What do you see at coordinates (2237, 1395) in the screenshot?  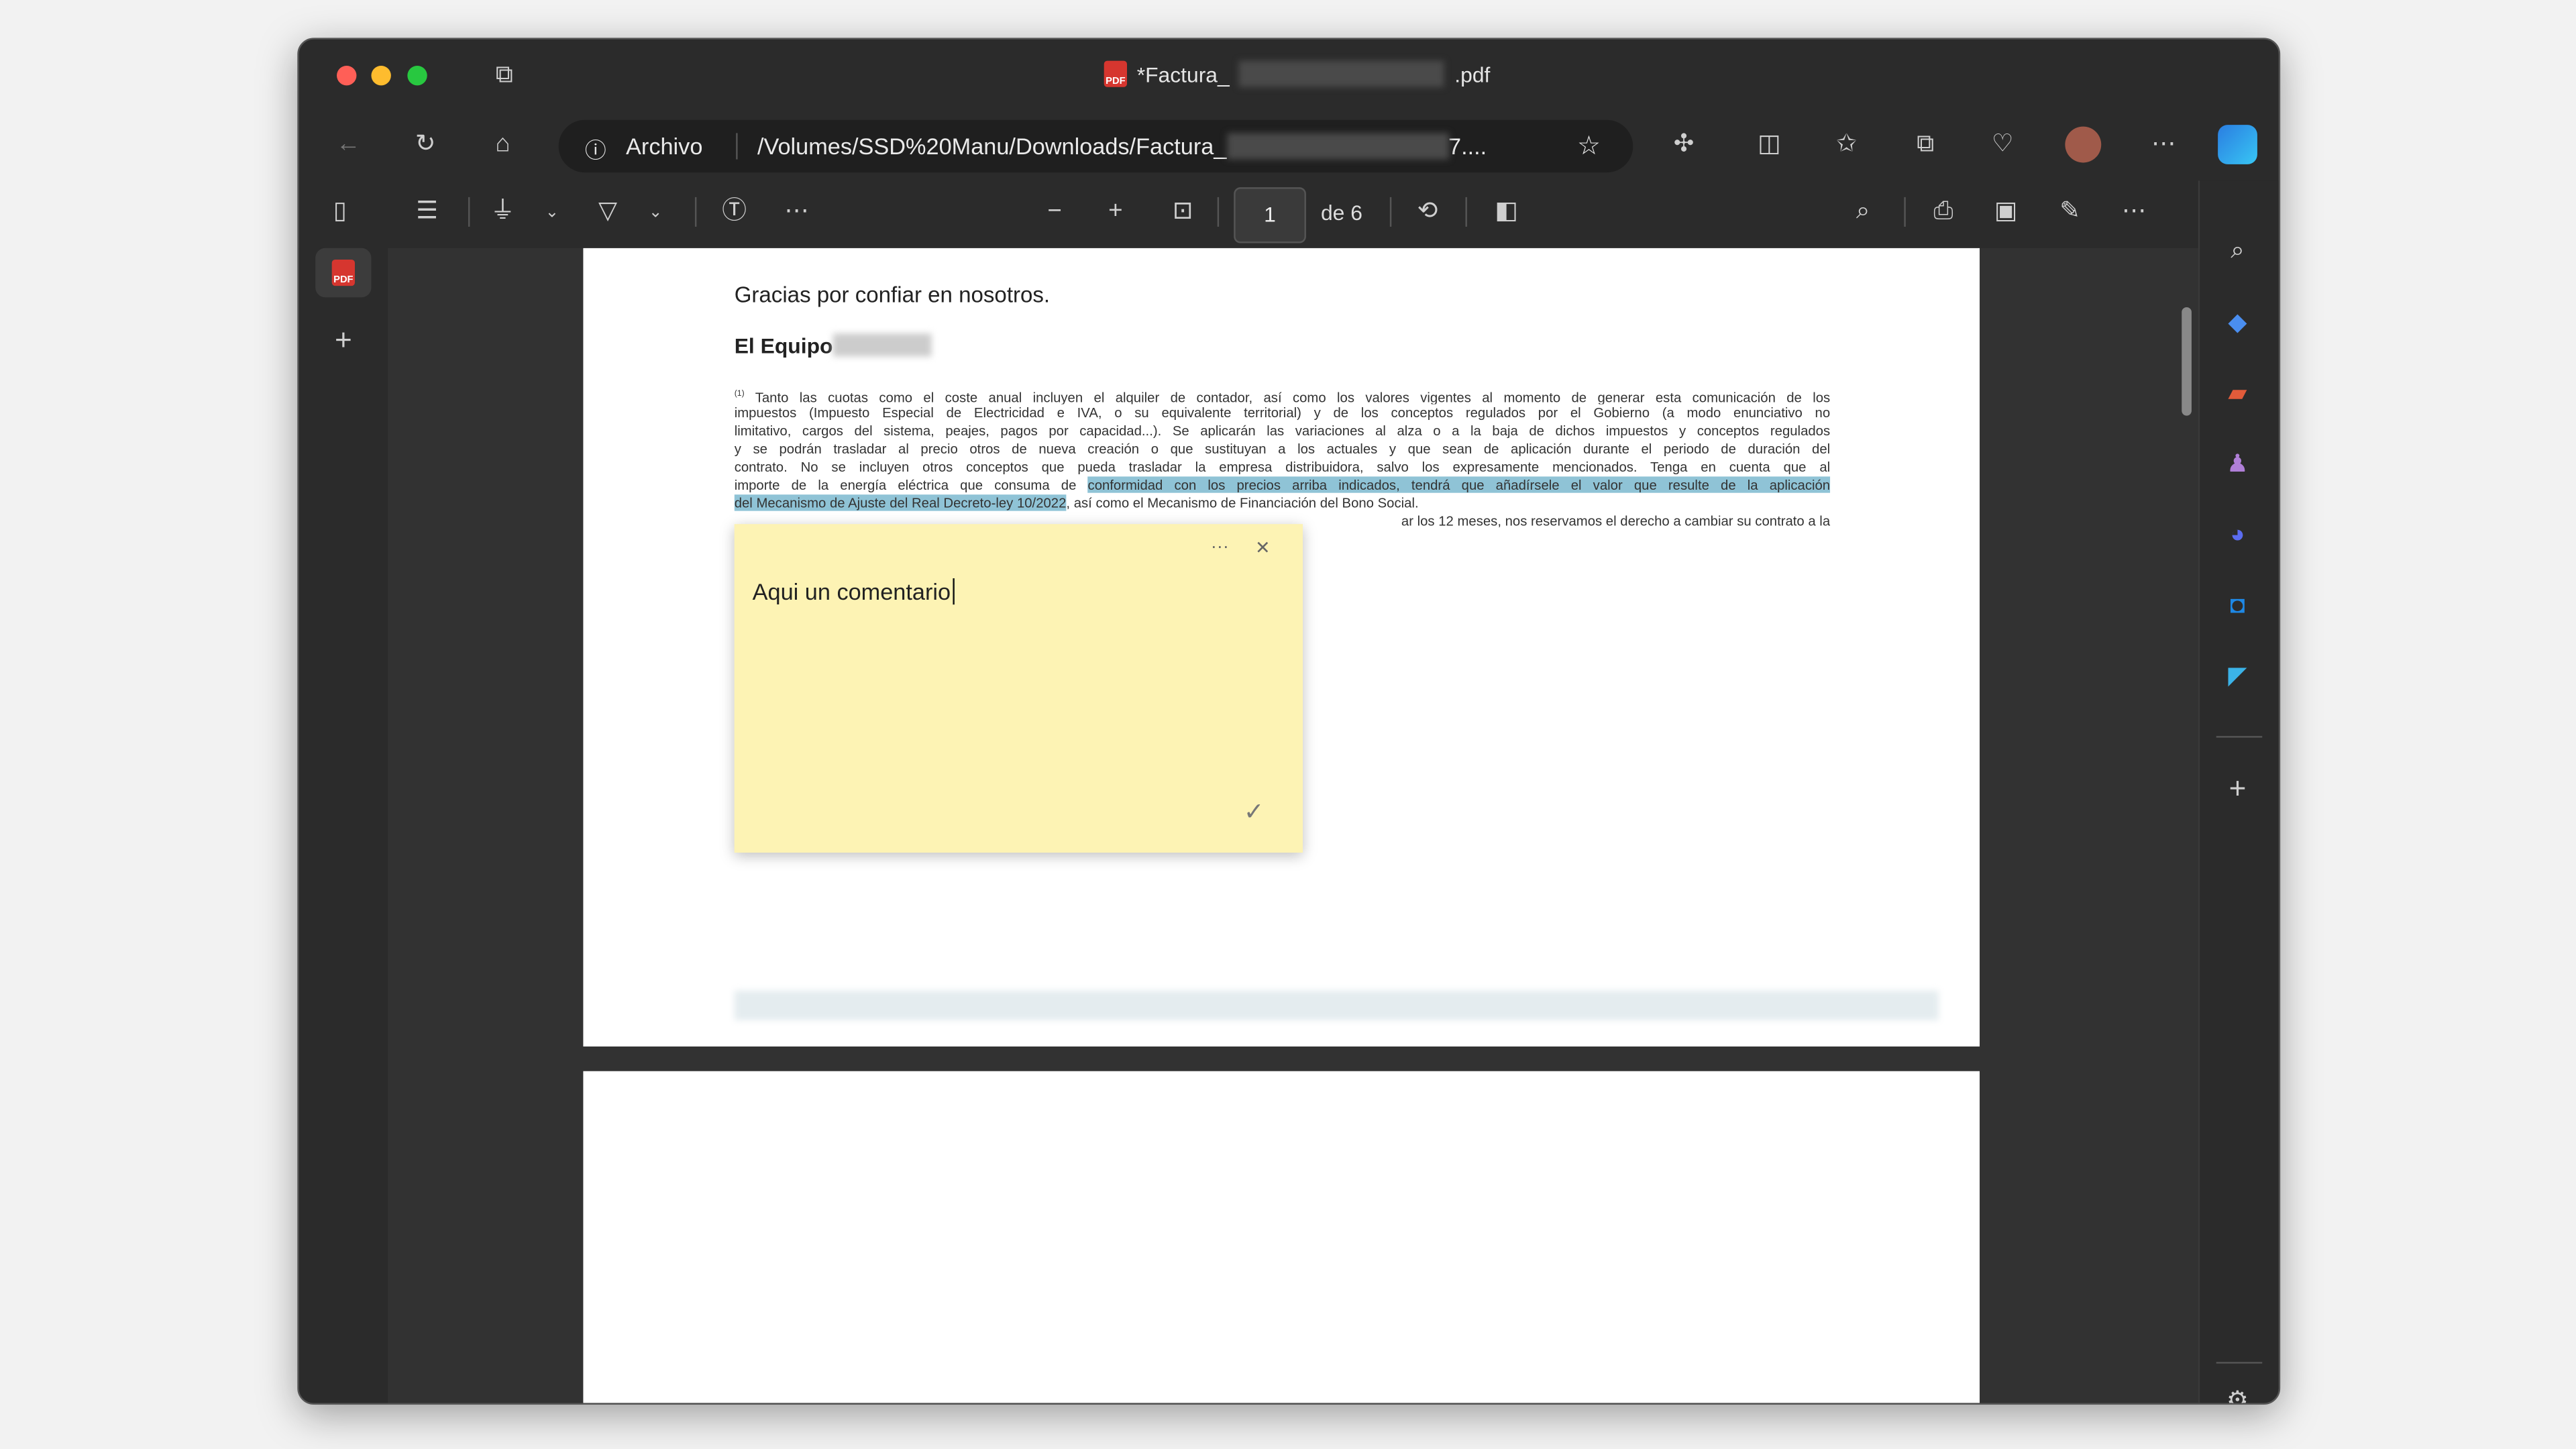 I see `settings-gear-icon: ⚙` at bounding box center [2237, 1395].